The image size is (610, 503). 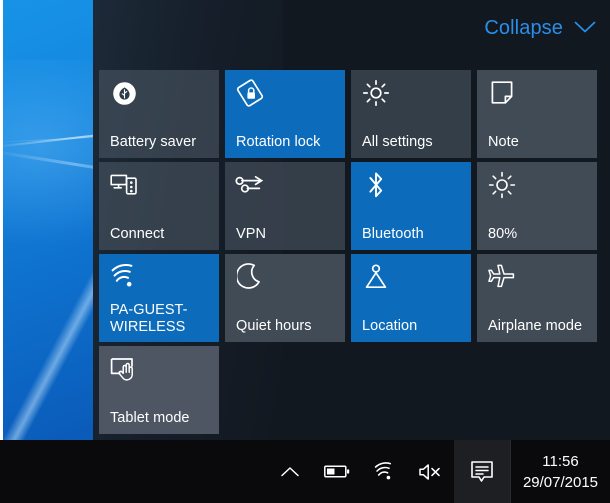 What do you see at coordinates (250, 277) in the screenshot?
I see `moon-icon` at bounding box center [250, 277].